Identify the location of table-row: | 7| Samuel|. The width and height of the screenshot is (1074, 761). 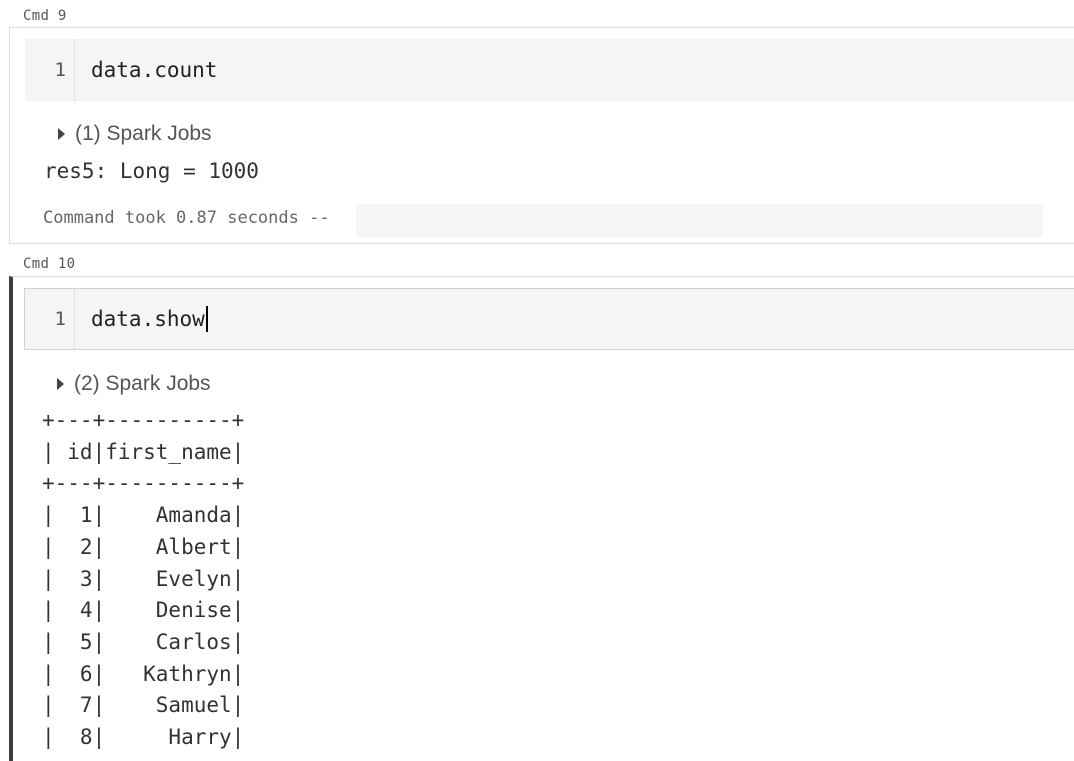
(143, 705).